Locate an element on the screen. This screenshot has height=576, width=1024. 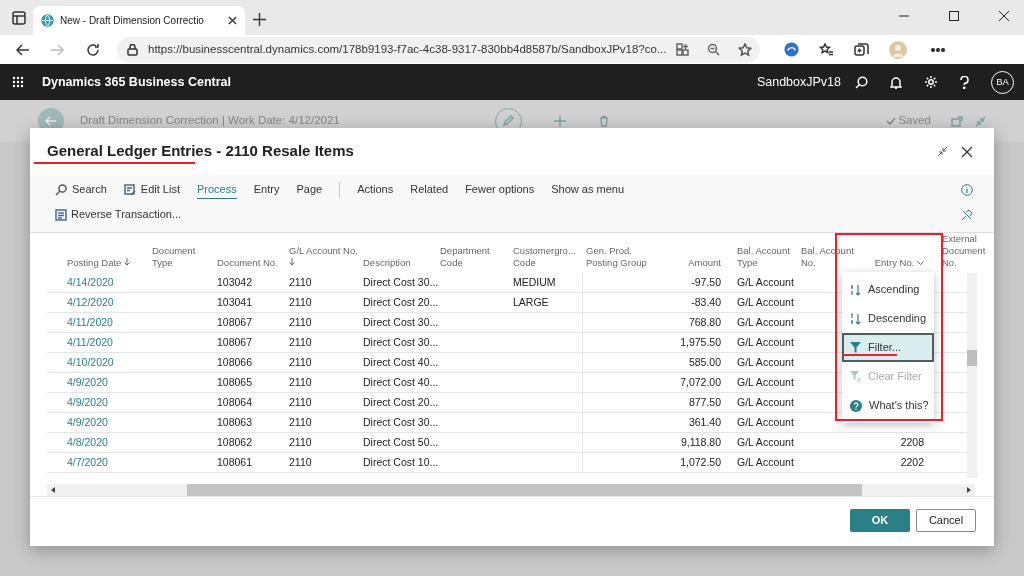
toolbar-tab: Process is located at coordinates (217, 189).